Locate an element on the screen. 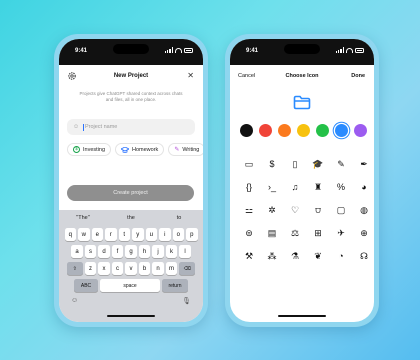 This screenshot has height=360, width=420. chart-icon: ◔ is located at coordinates (341, 256).